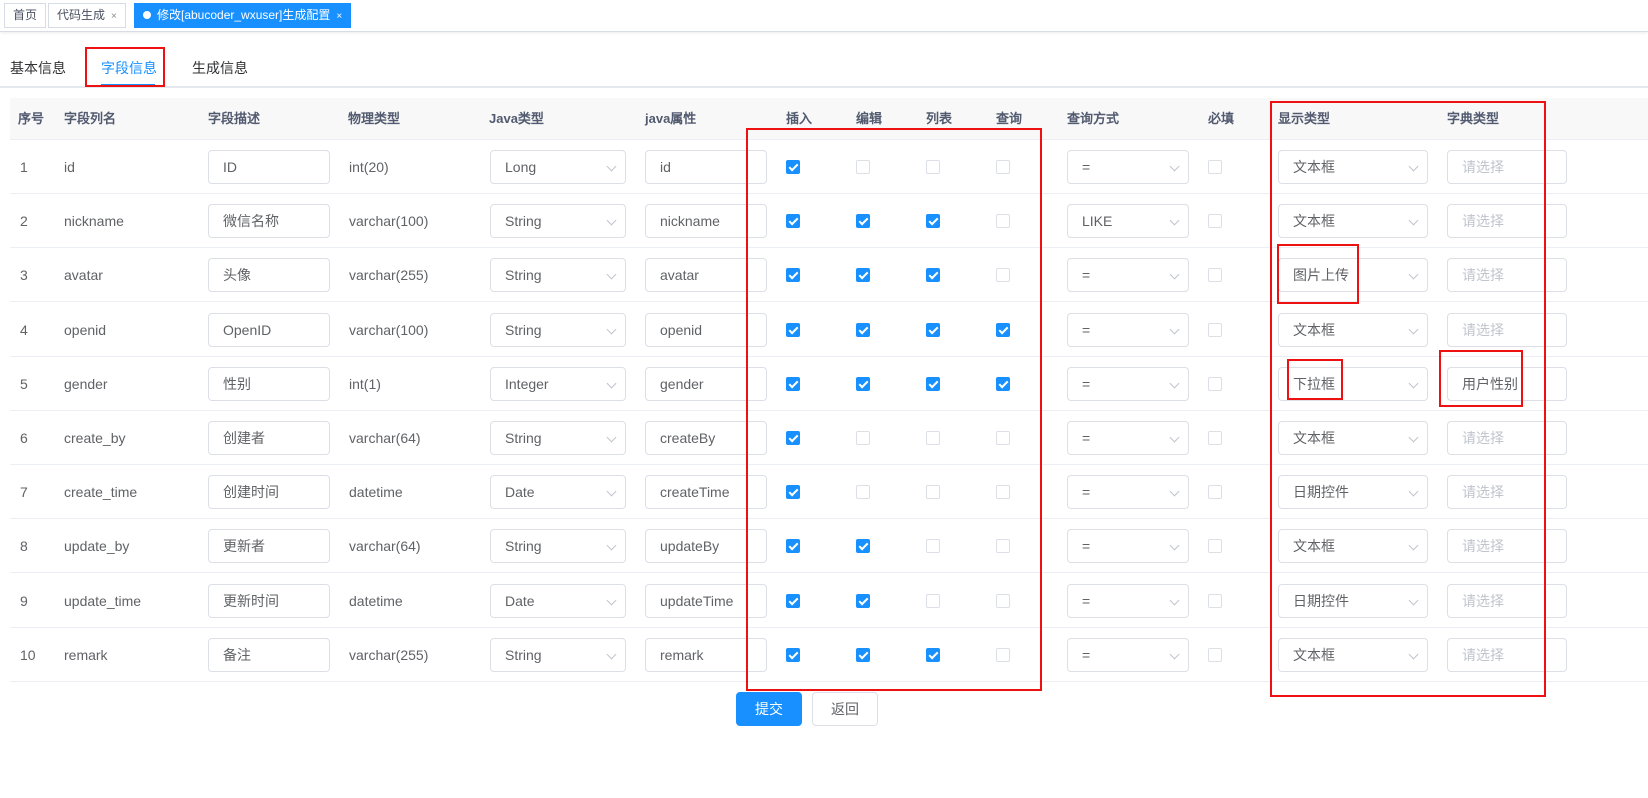  I want to click on column-desc-input: 头像, so click(269, 275).